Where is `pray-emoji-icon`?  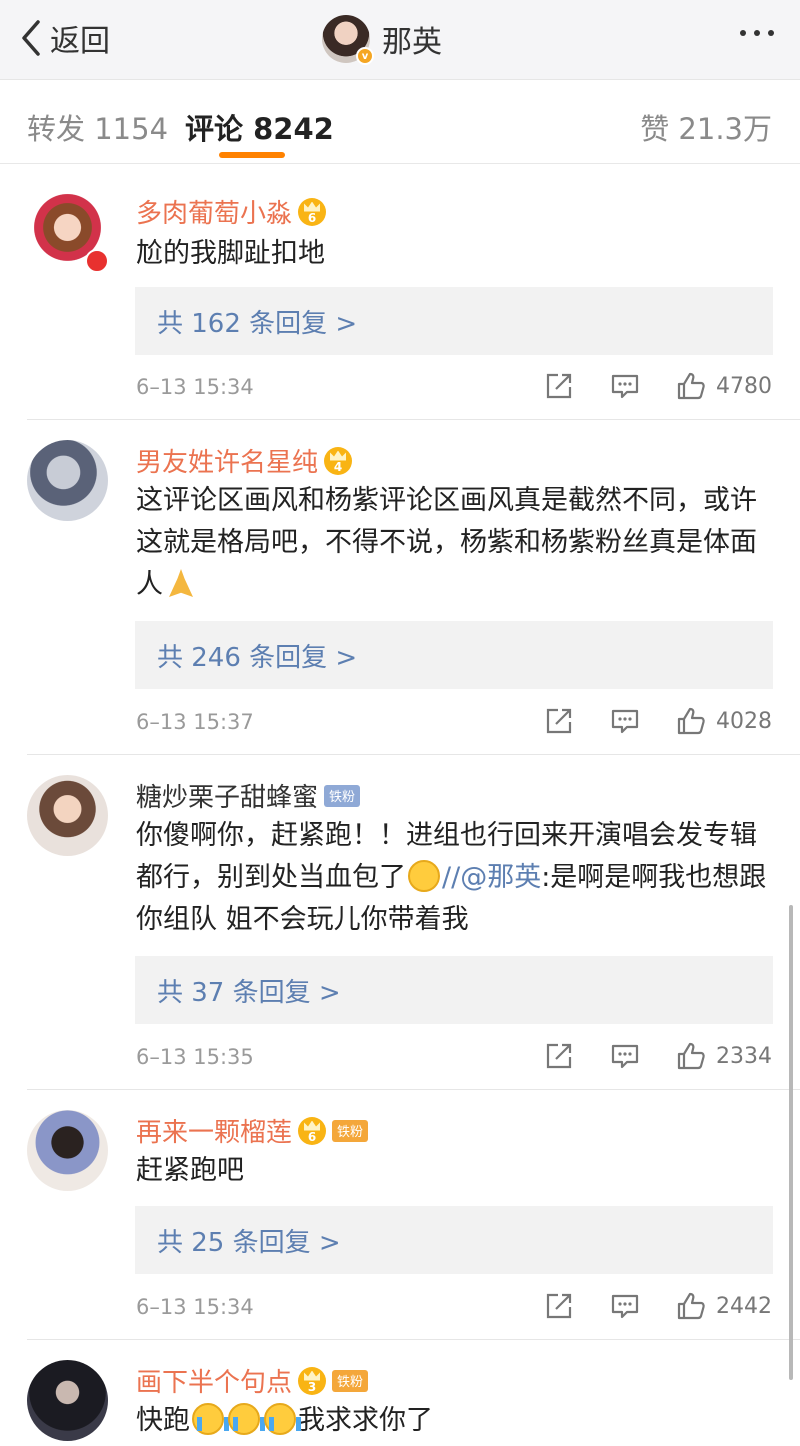 pray-emoji-icon is located at coordinates (181, 583).